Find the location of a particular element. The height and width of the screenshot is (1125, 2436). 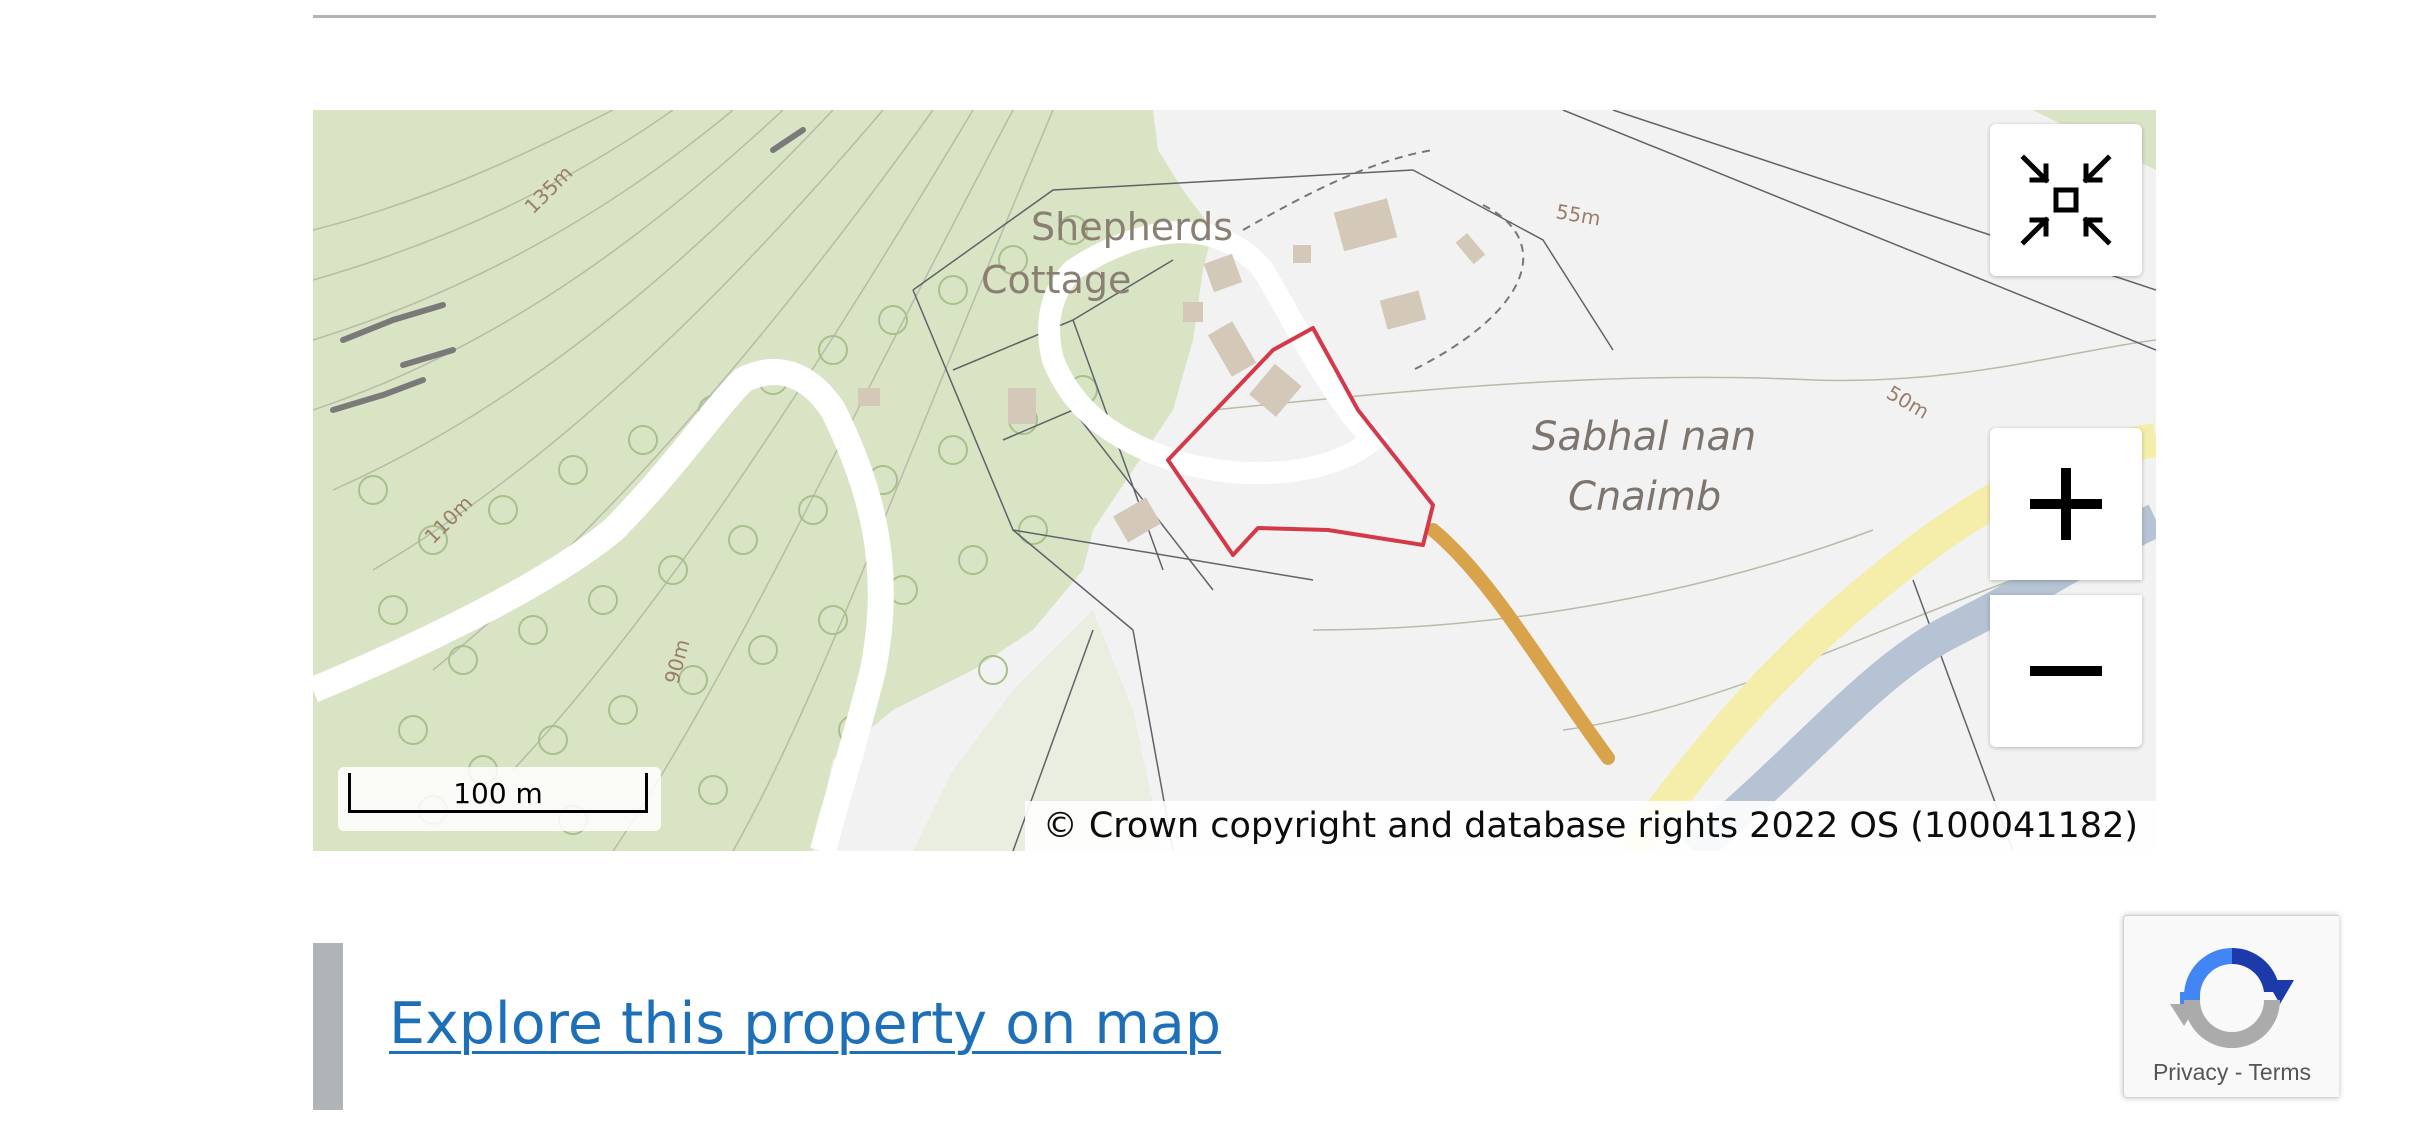

fit-to-boundary-button is located at coordinates (2066, 200).